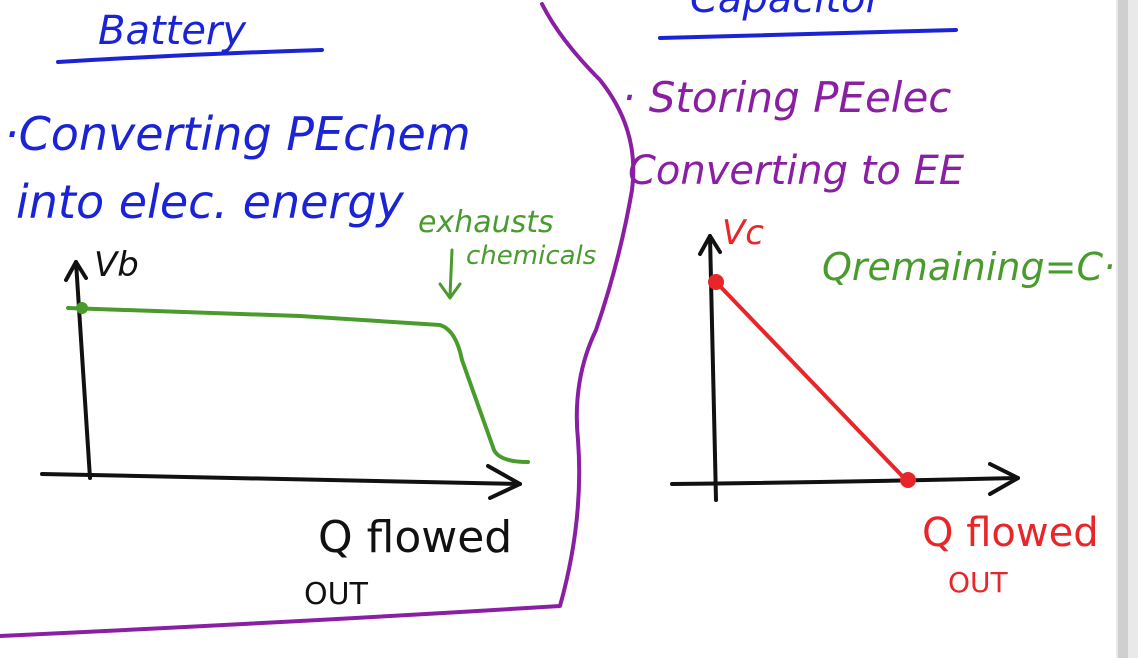 This screenshot has width=1138, height=658. Describe the element at coordinates (787, 11) in the screenshot. I see `capacitor-heading: Capacitor` at that location.